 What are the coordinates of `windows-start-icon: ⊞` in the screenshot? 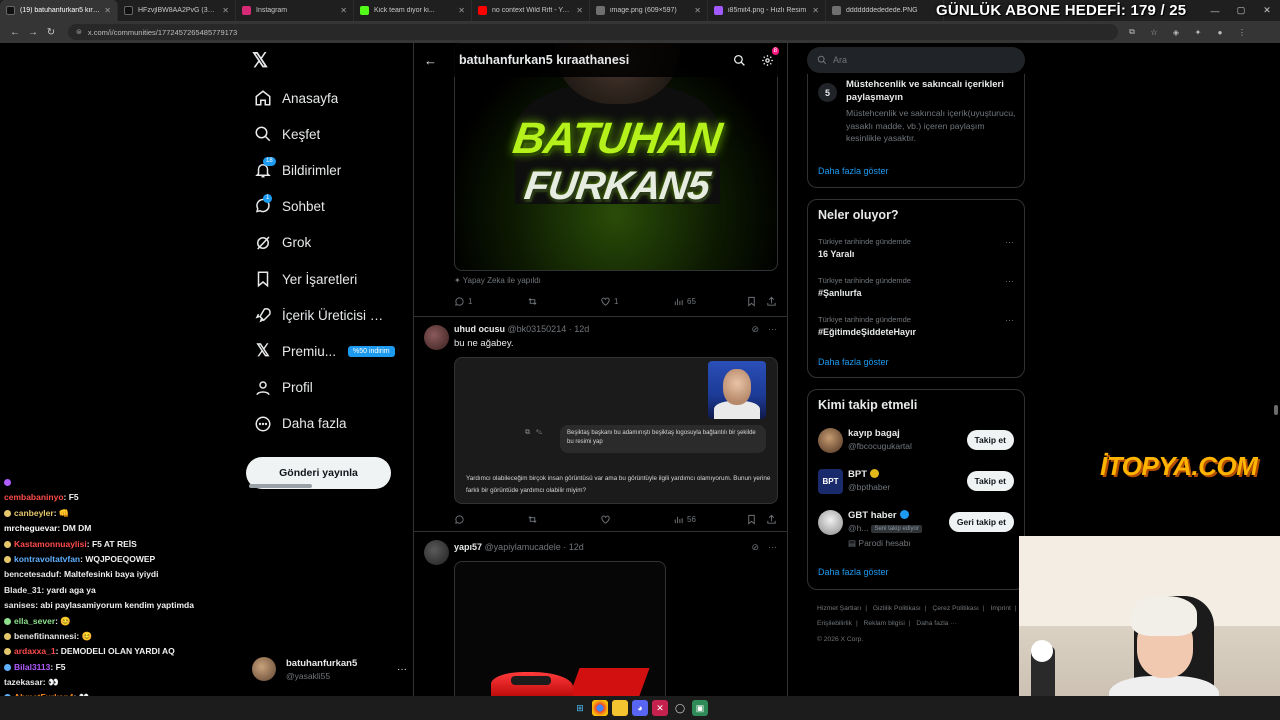 It's located at (580, 708).